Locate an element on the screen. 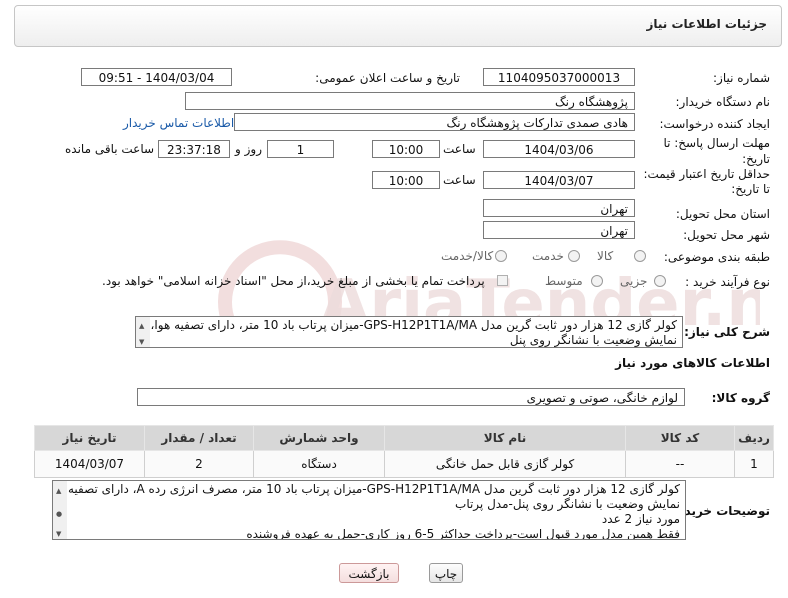 The width and height of the screenshot is (788, 598). goods-section-title: اطلاعات کالاهای مورد نیاز is located at coordinates (692, 363).